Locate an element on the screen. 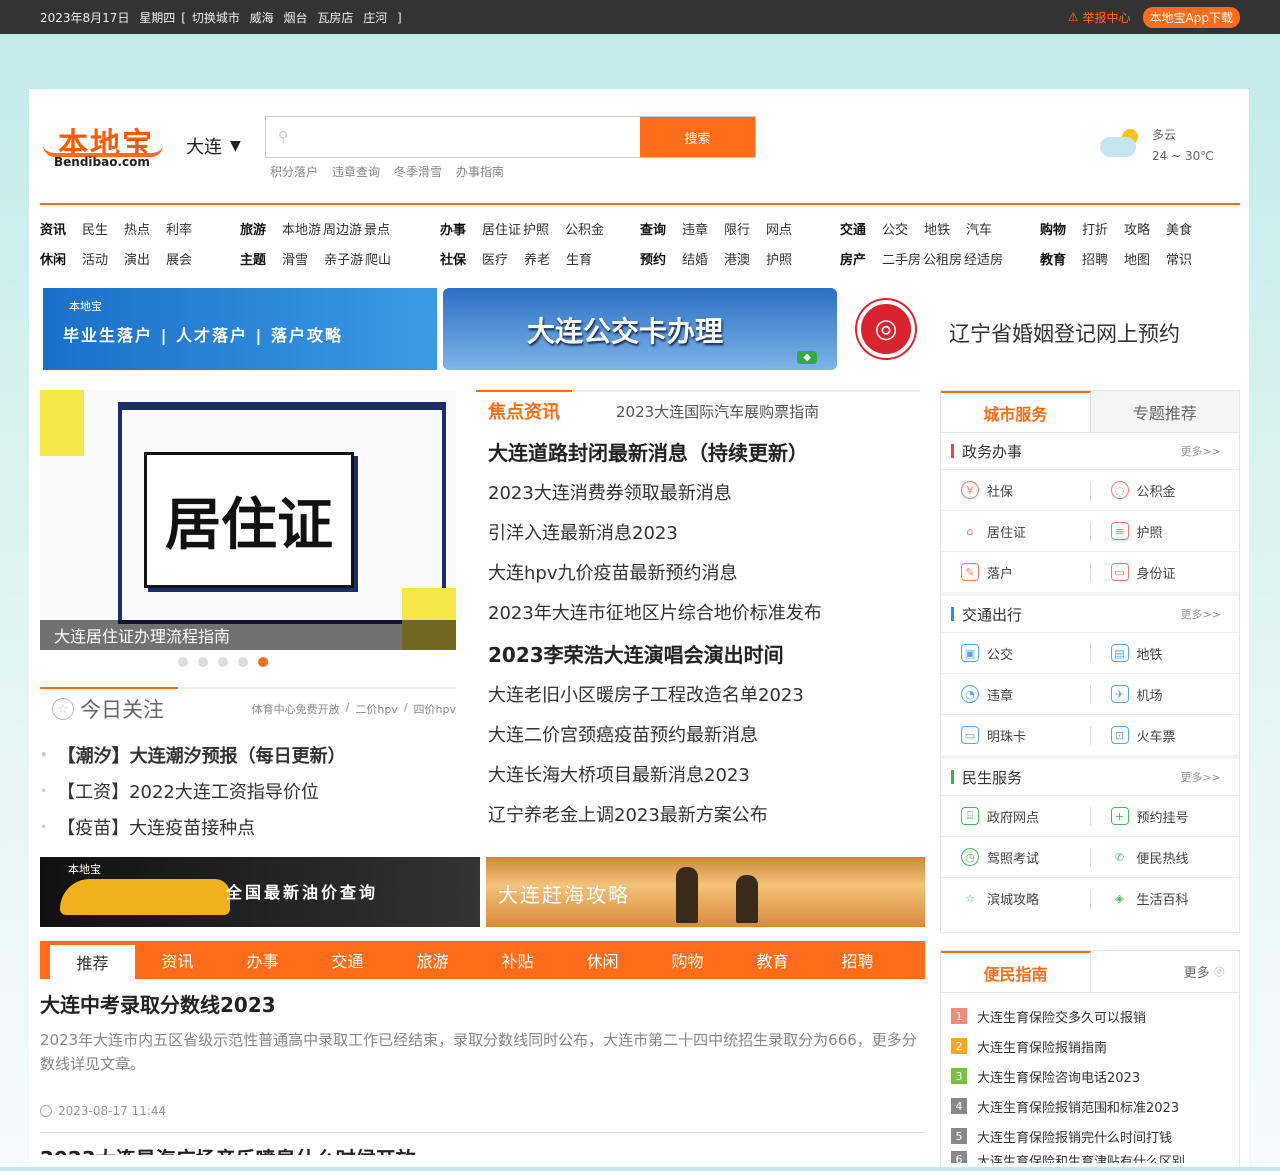  list-item: 【疫苗】大连疫苗接种点 is located at coordinates (248, 827).